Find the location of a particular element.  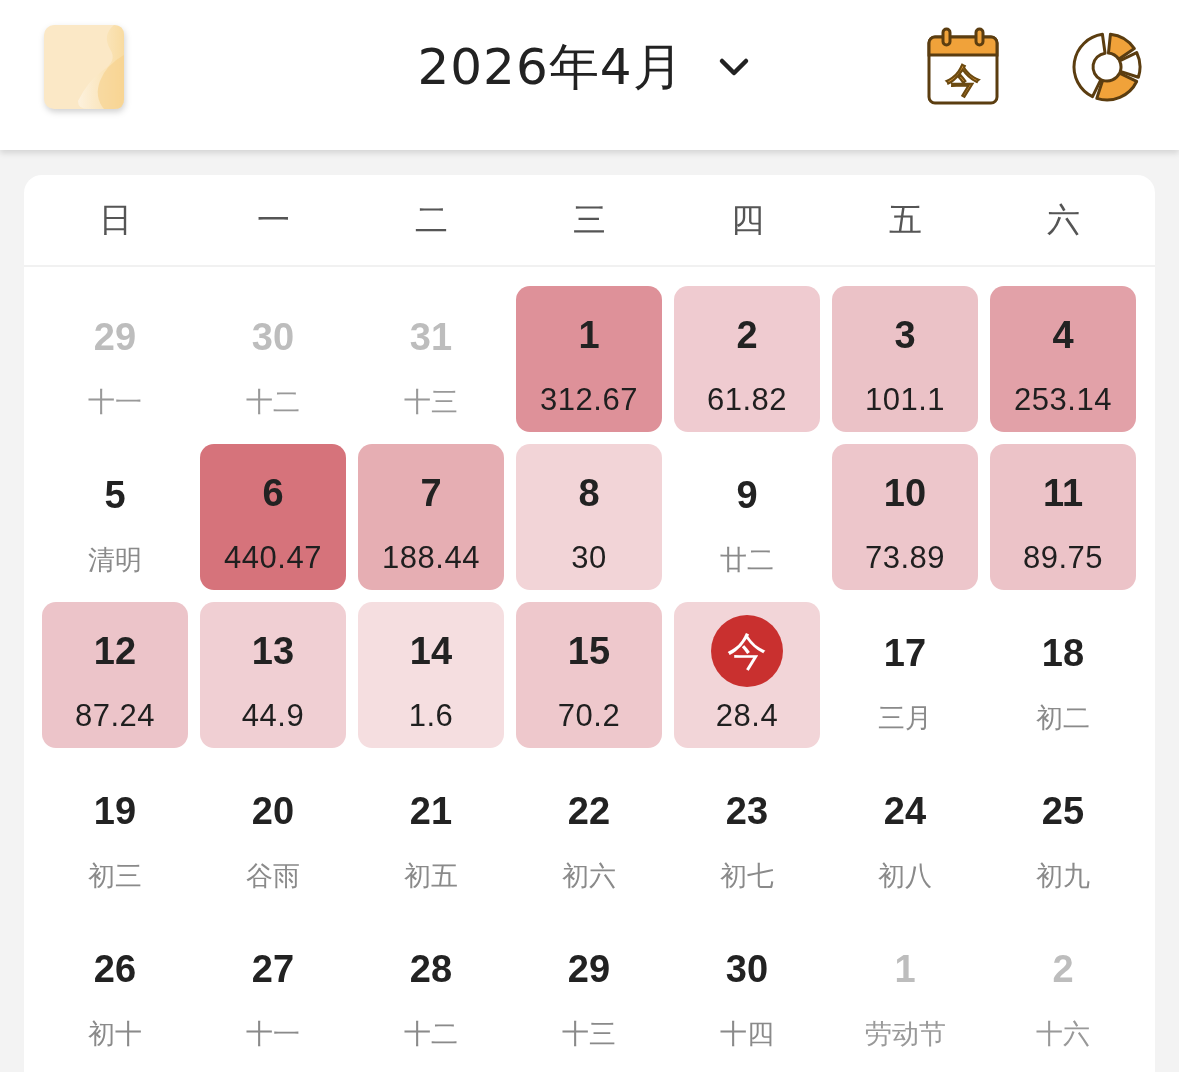

day-number: 8 is located at coordinates (589, 493).